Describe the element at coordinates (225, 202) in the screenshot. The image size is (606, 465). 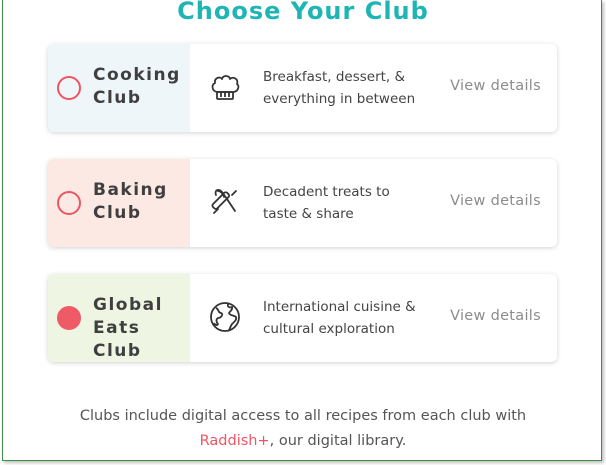
I see `whisk-rolling-pin-icon` at that location.